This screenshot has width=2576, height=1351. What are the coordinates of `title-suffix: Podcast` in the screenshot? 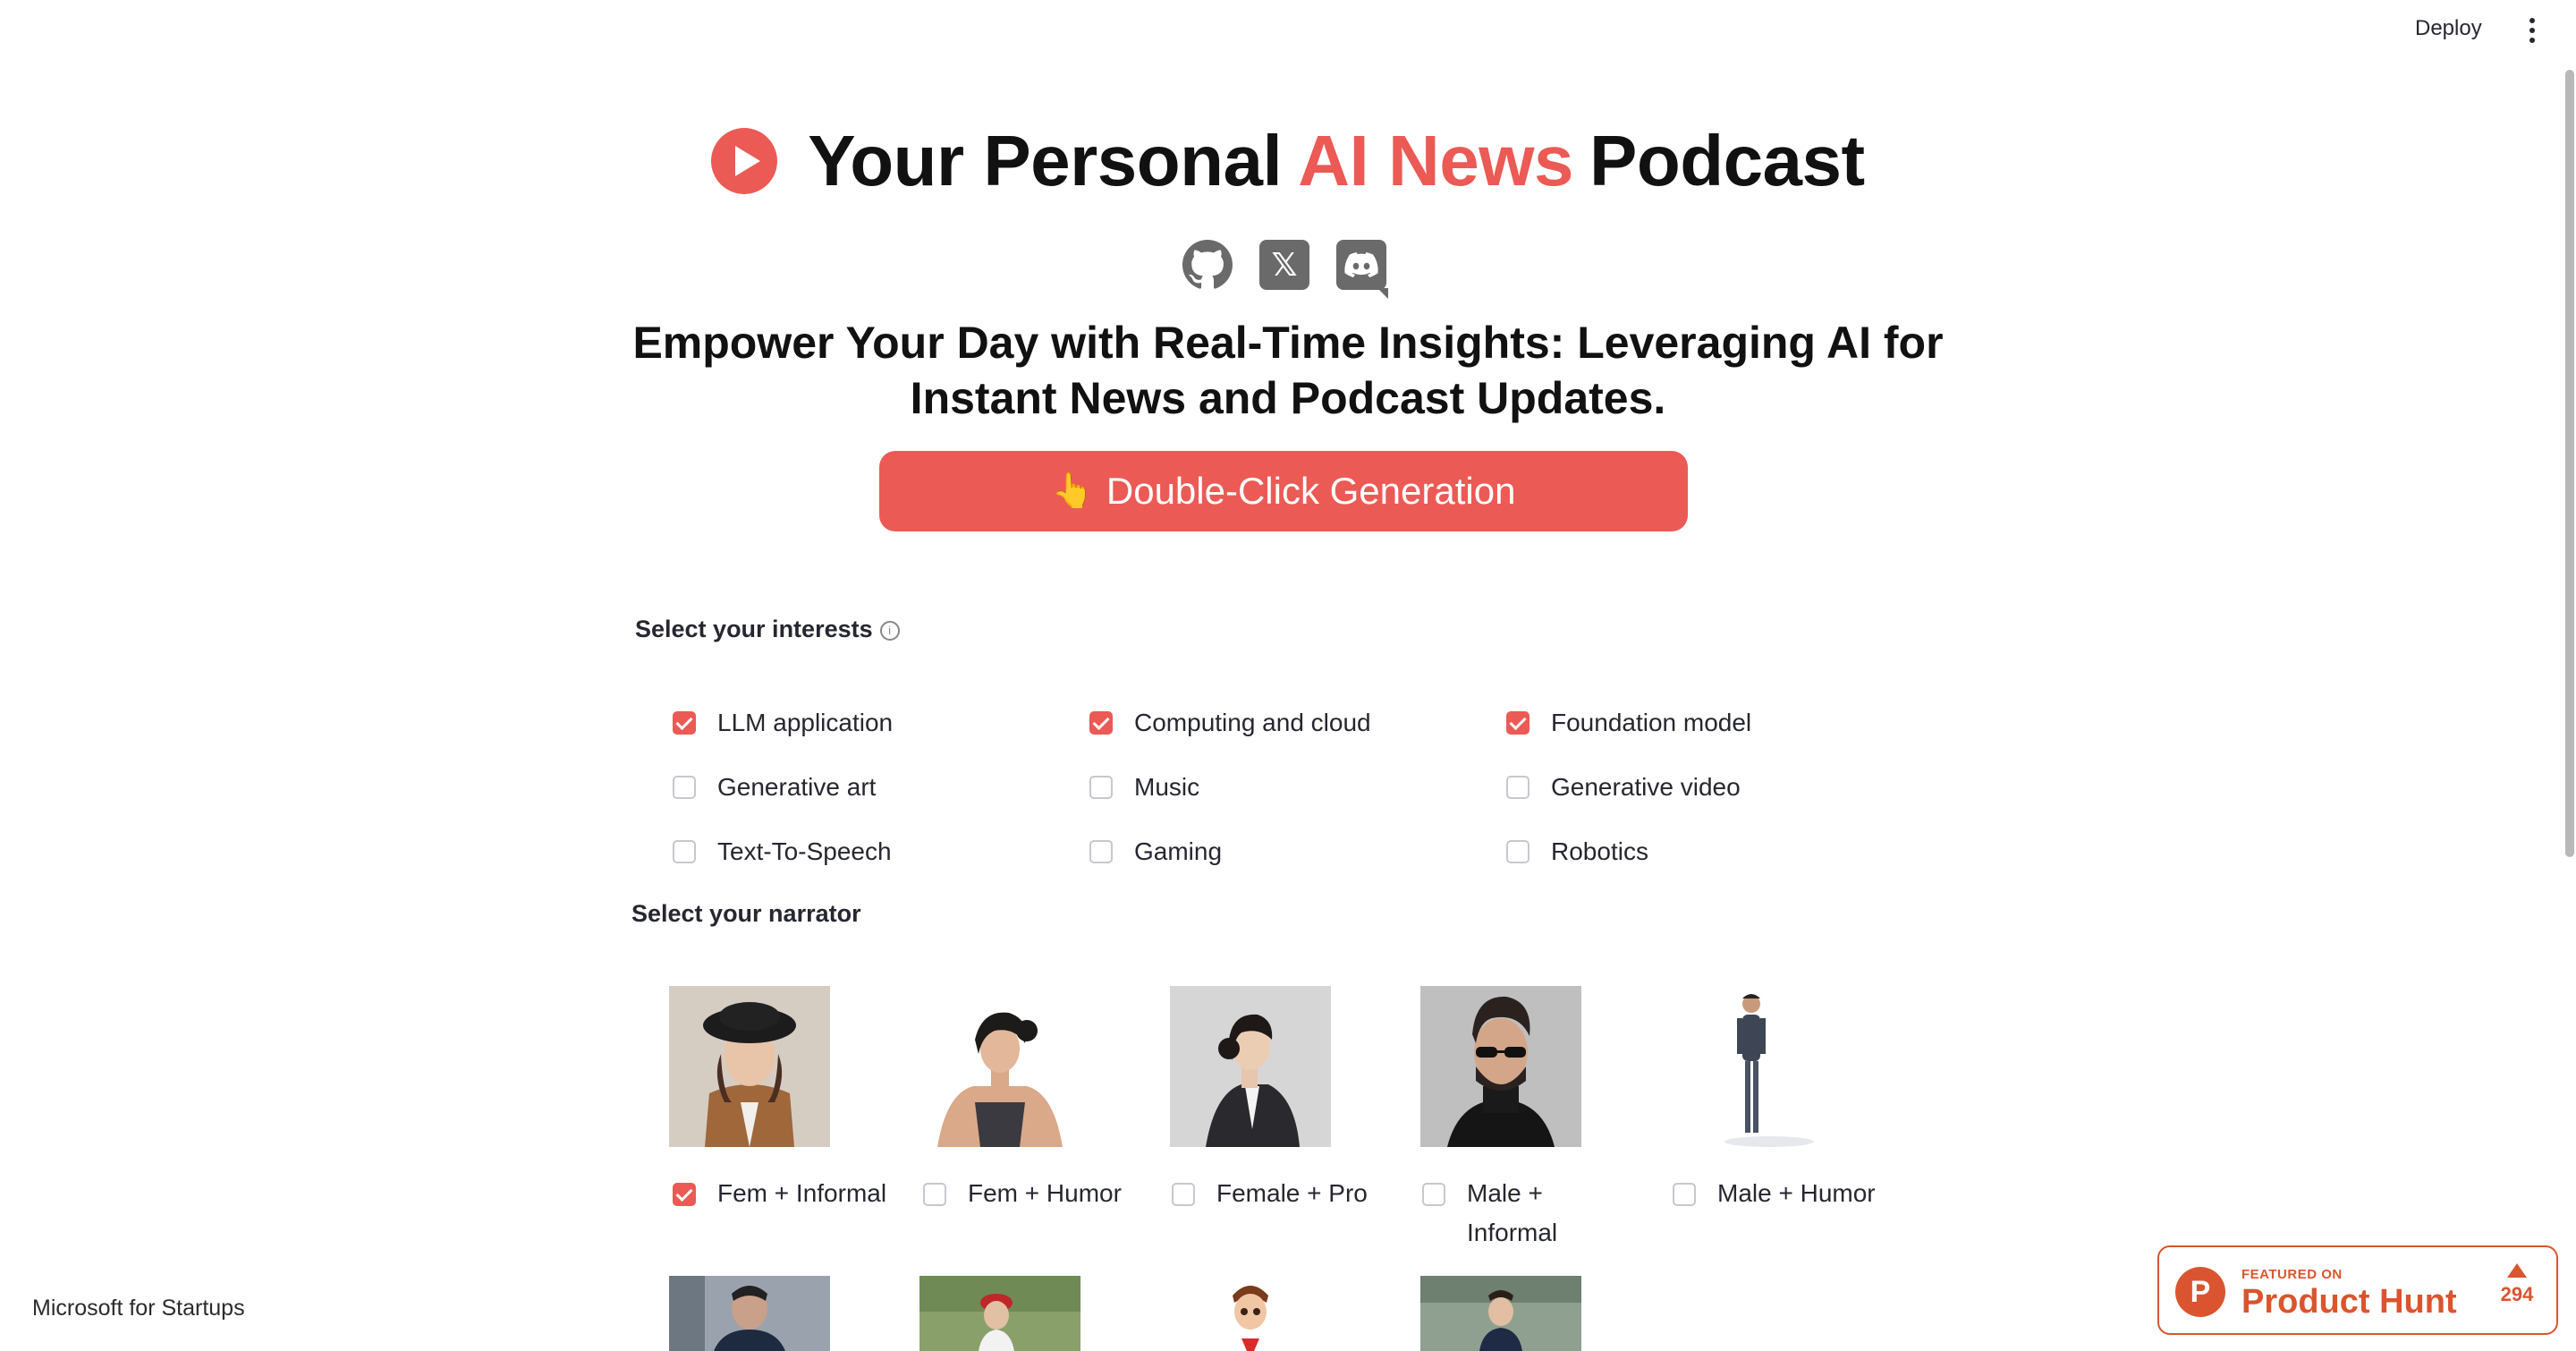 It's located at (1727, 160).